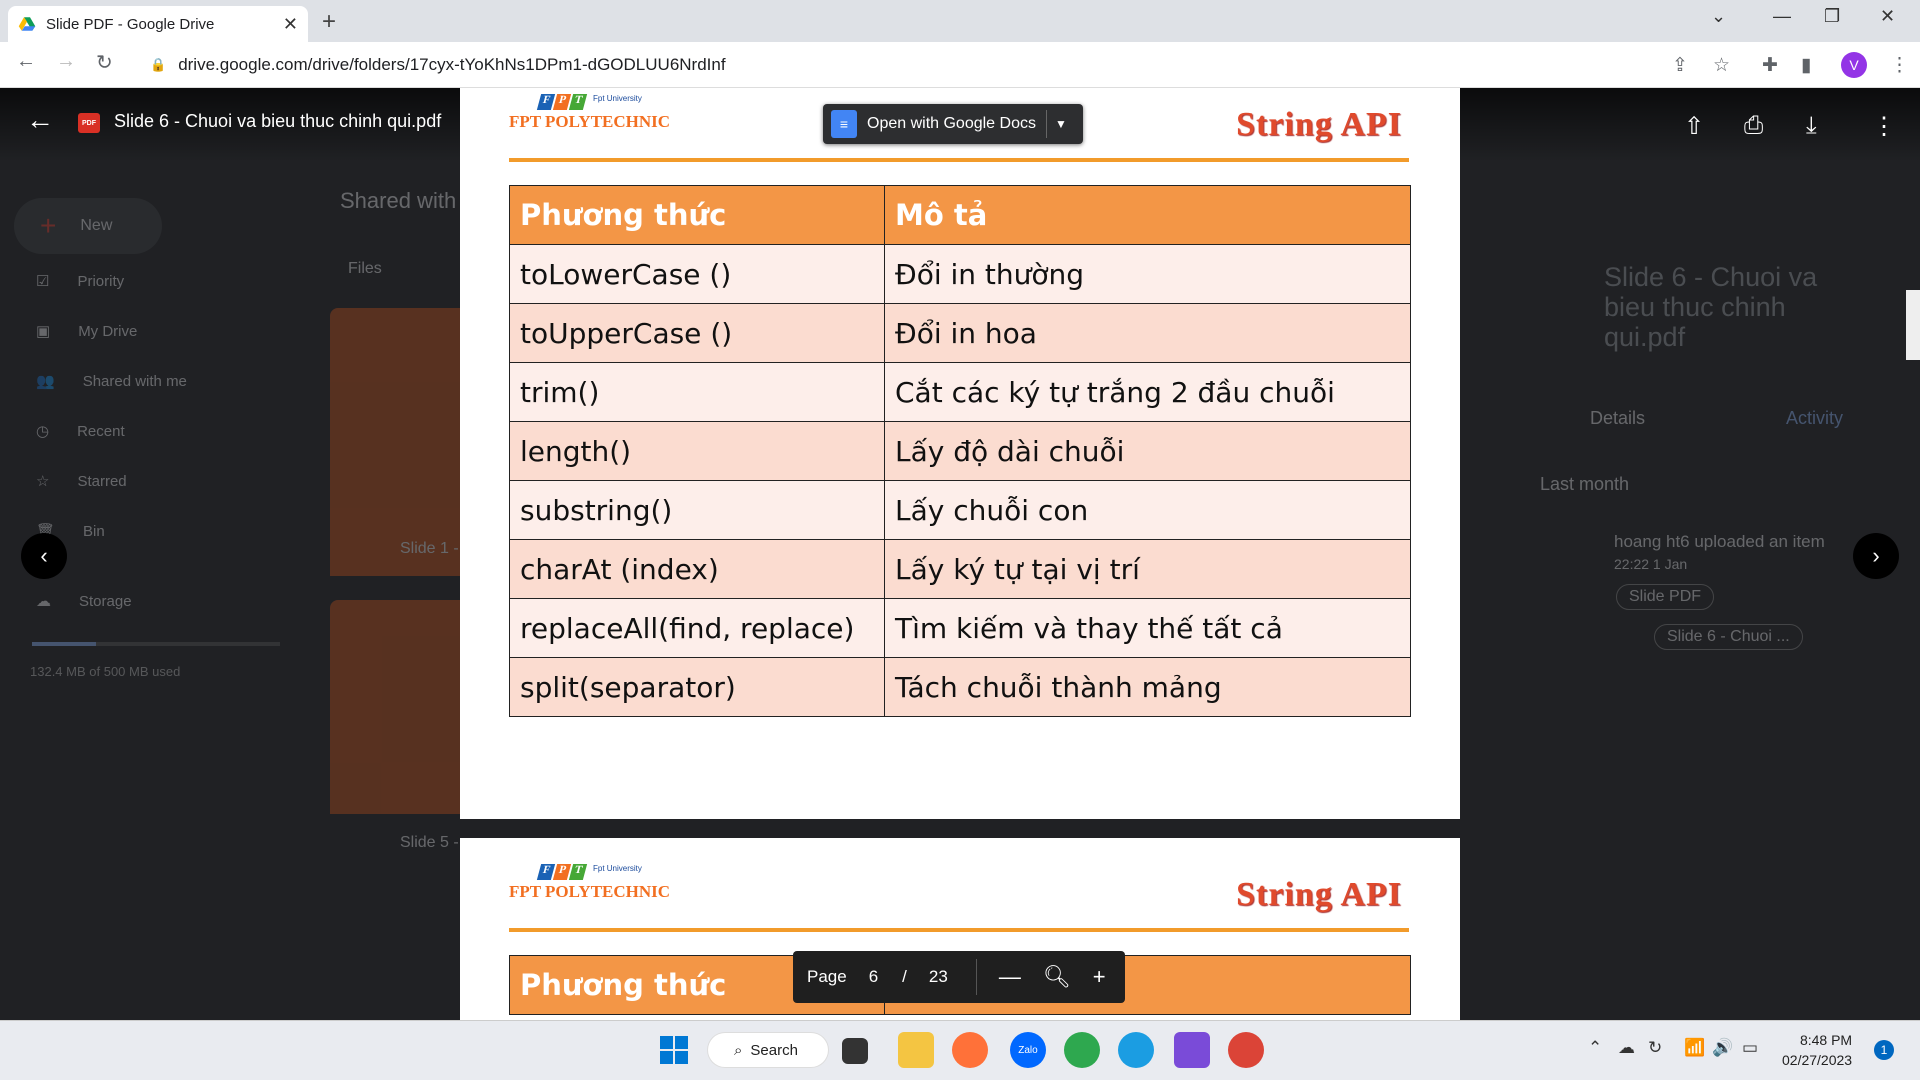 The height and width of the screenshot is (1080, 1920). I want to click on share-icon: ⇪, so click(1680, 65).